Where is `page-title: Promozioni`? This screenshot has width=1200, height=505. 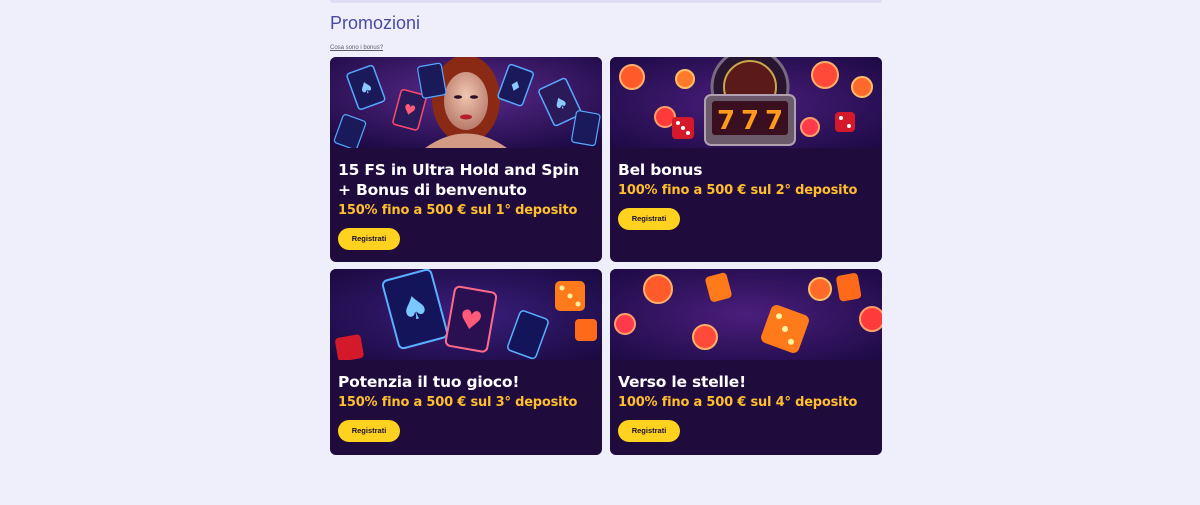 page-title: Promozioni is located at coordinates (375, 23).